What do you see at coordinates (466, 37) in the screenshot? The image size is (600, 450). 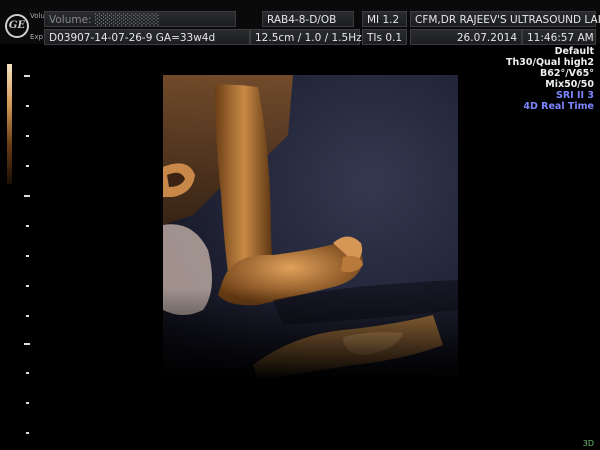 I see `exam-date: 26.07.2014` at bounding box center [466, 37].